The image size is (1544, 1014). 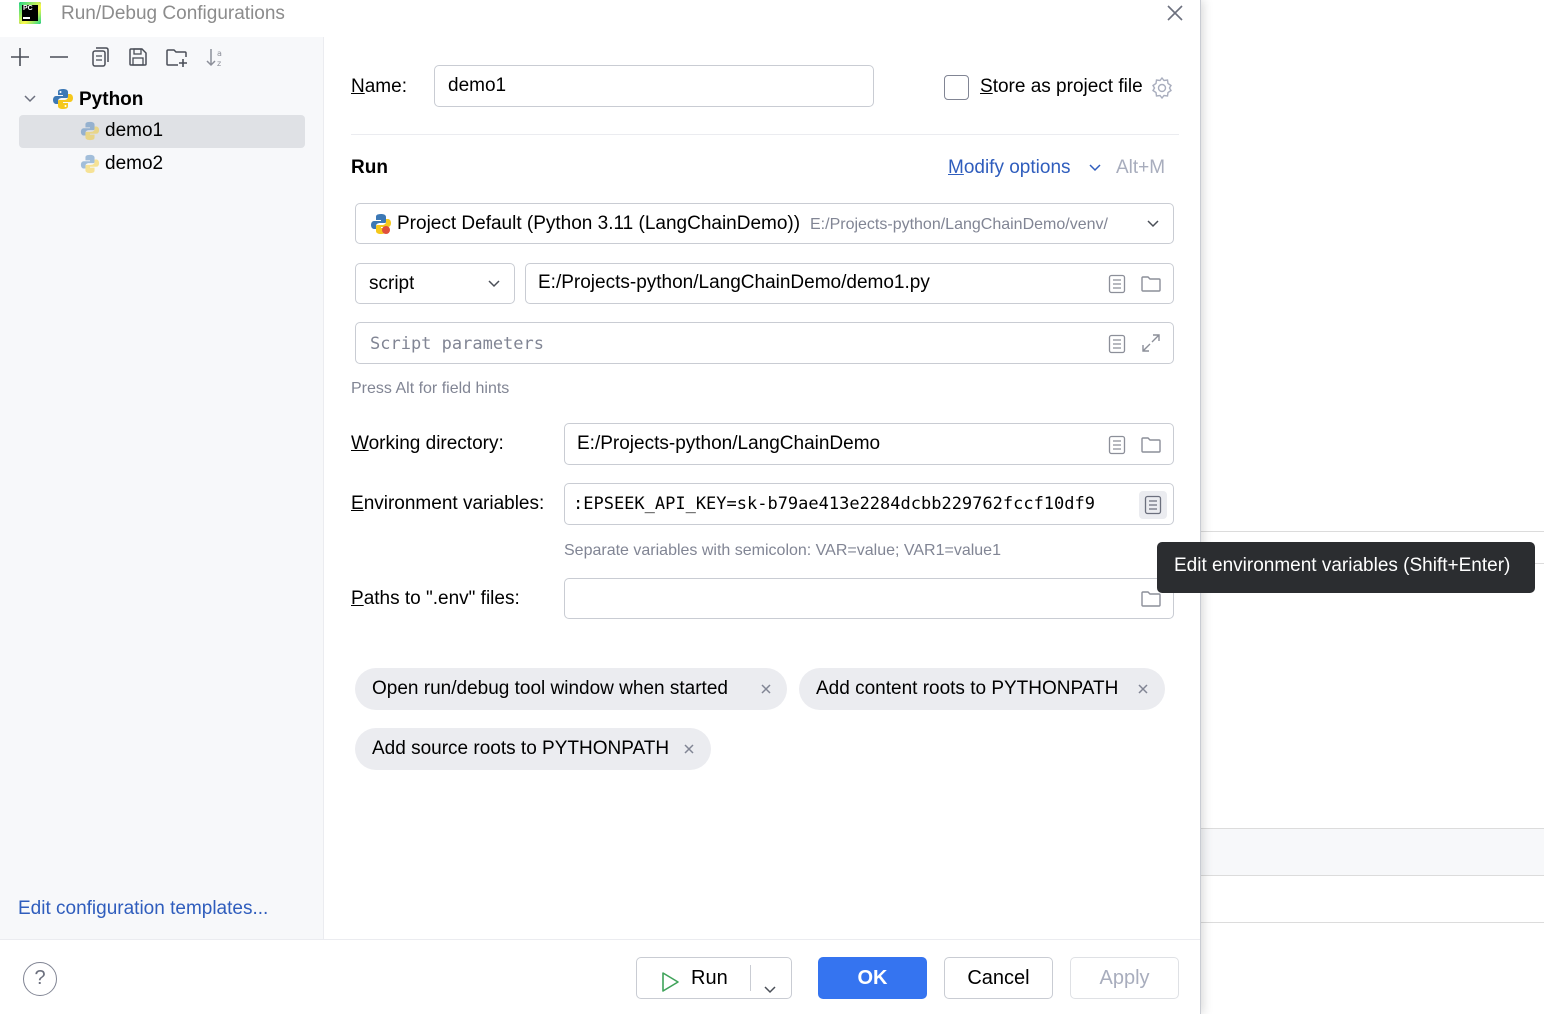 I want to click on modify-options-link: Modify options, so click(x=1009, y=168).